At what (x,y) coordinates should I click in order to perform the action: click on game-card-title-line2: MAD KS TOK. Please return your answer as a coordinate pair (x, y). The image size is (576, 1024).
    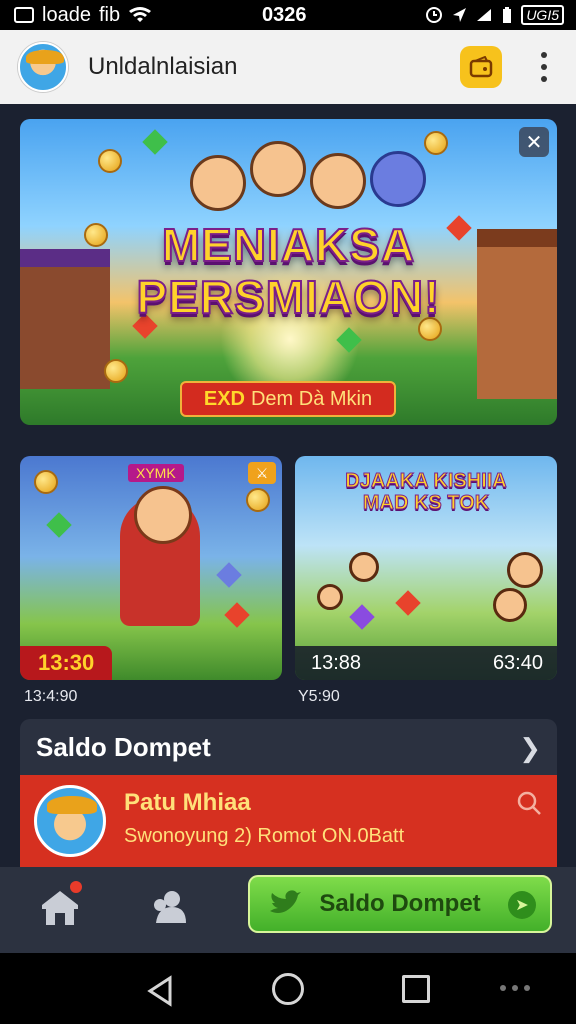
    Looking at the image, I should click on (426, 503).